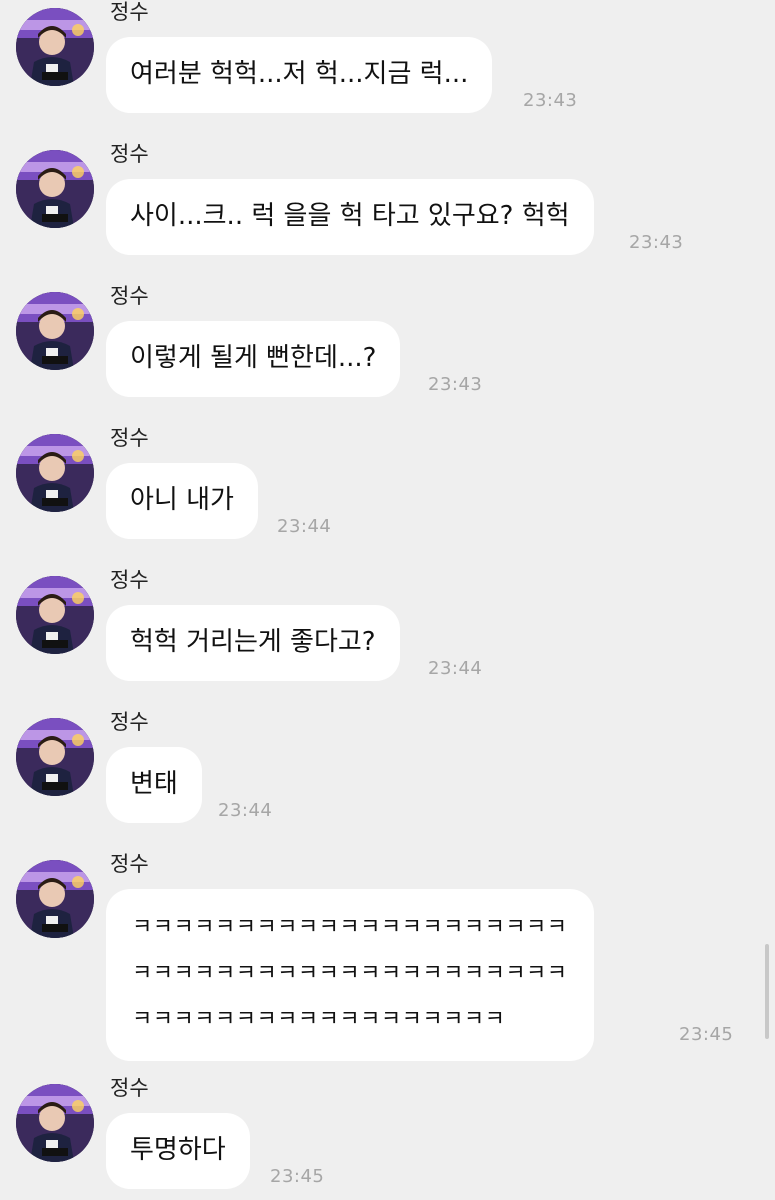 The height and width of the screenshot is (1200, 775). I want to click on scrollbar, so click(767, 991).